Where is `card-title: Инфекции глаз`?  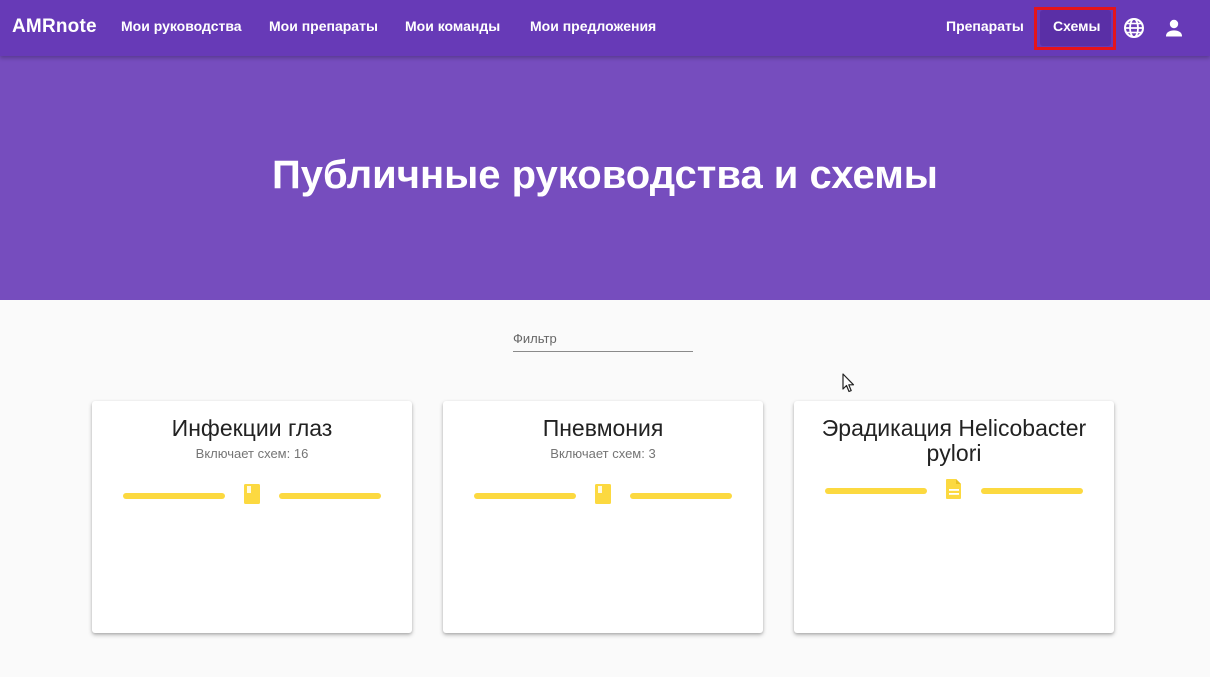
card-title: Инфекции глаз is located at coordinates (252, 428).